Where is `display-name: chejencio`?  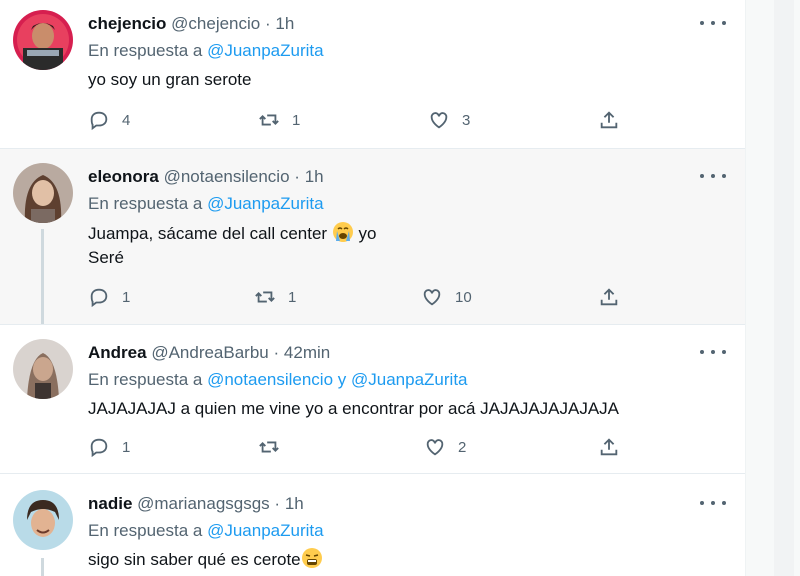
display-name: chejencio is located at coordinates (127, 23).